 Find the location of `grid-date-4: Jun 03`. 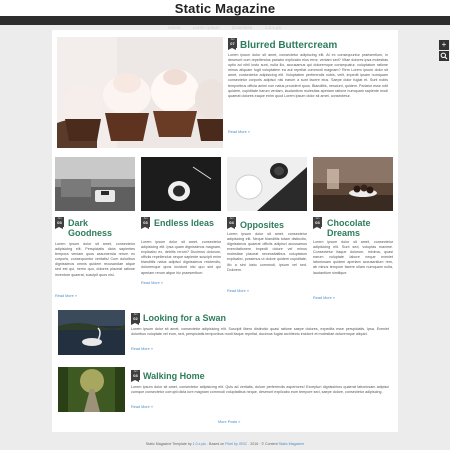

grid-date-4: Jun 03 is located at coordinates (317, 223).